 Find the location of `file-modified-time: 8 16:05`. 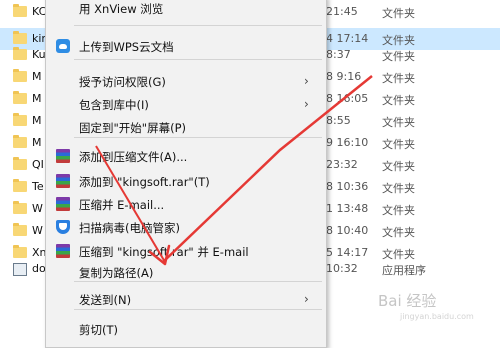

file-modified-time: 8 16:05 is located at coordinates (347, 98).